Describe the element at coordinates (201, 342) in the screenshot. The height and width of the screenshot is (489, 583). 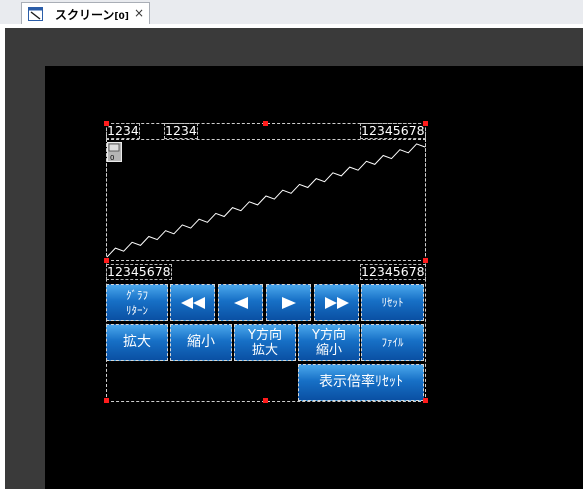
I see `zoom-out-button: 縮小` at that location.